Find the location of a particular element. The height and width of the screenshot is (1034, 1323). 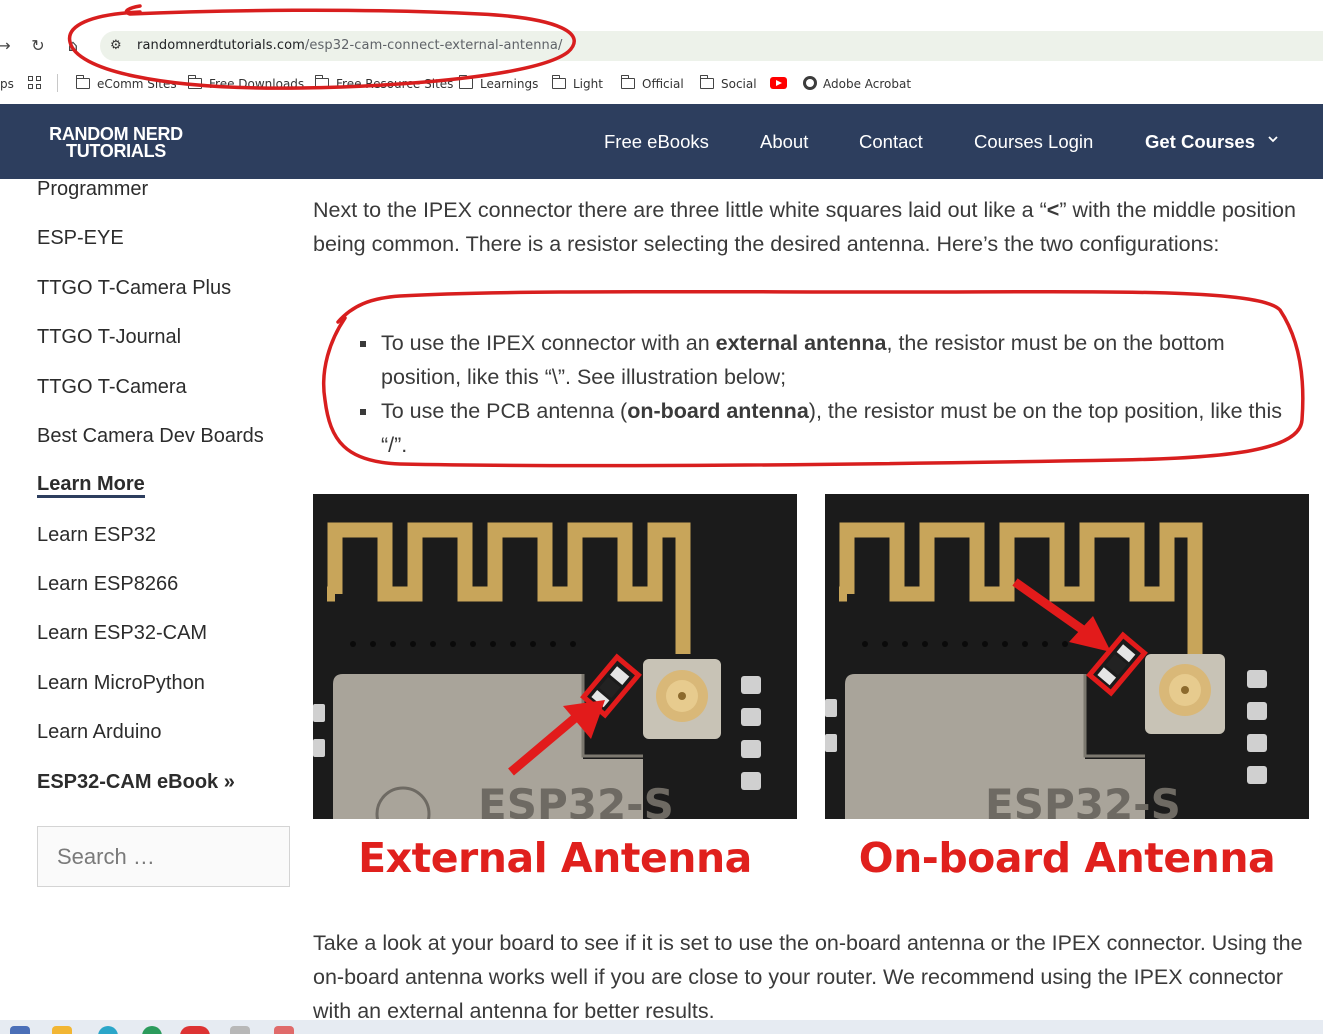

sidebar-item-programmer: Programmer is located at coordinates (92, 189).